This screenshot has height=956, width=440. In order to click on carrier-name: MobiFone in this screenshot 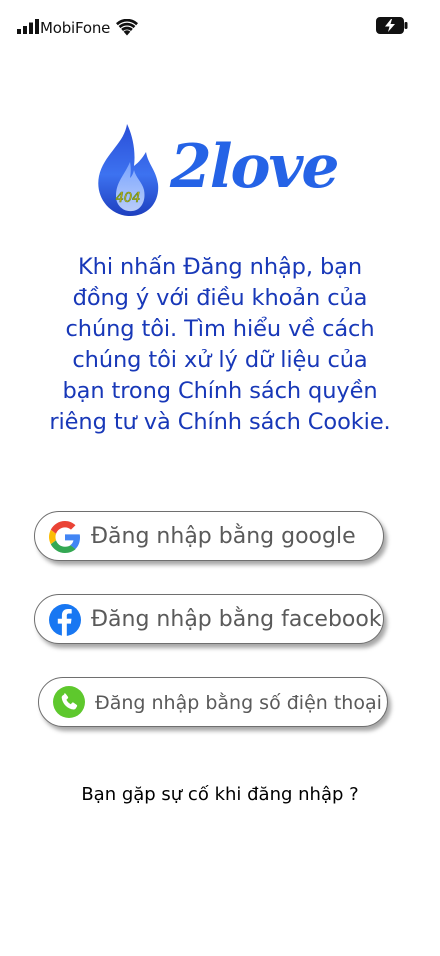, I will do `click(75, 28)`.